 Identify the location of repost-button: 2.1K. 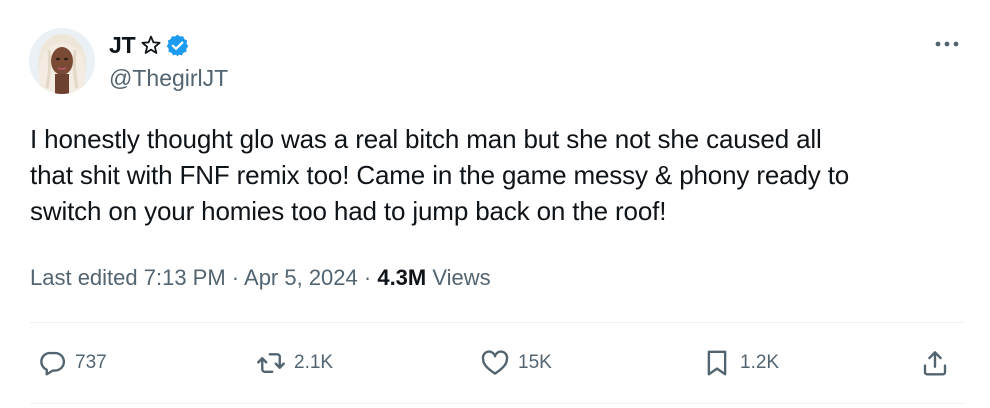
(294, 363).